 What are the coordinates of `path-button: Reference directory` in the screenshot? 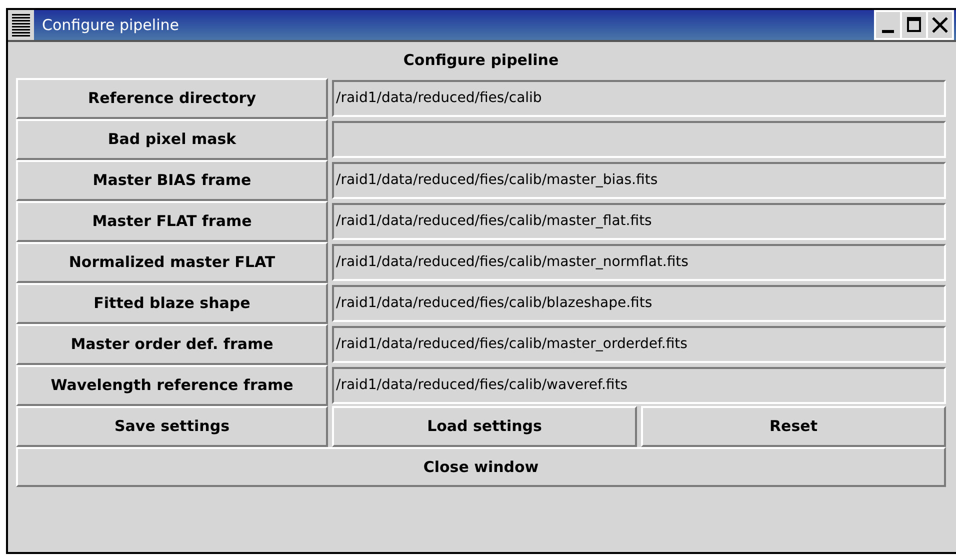 It's located at (172, 98).